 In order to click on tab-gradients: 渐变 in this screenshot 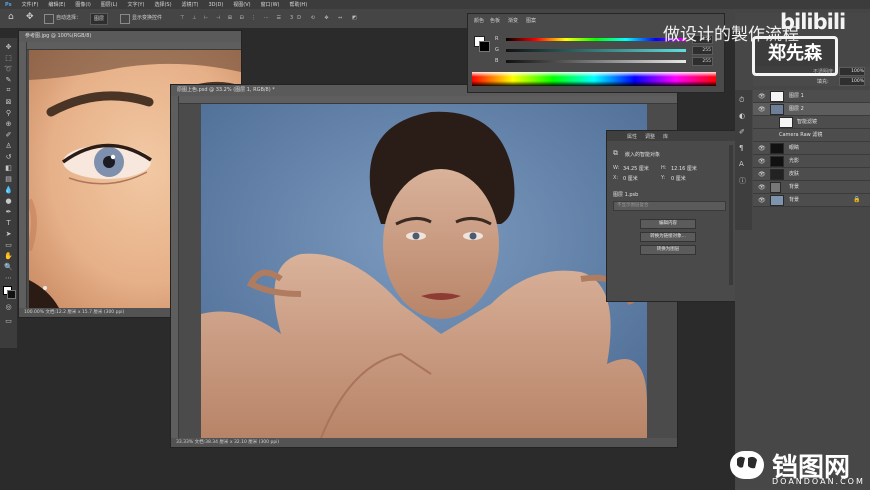, I will do `click(513, 20)`.